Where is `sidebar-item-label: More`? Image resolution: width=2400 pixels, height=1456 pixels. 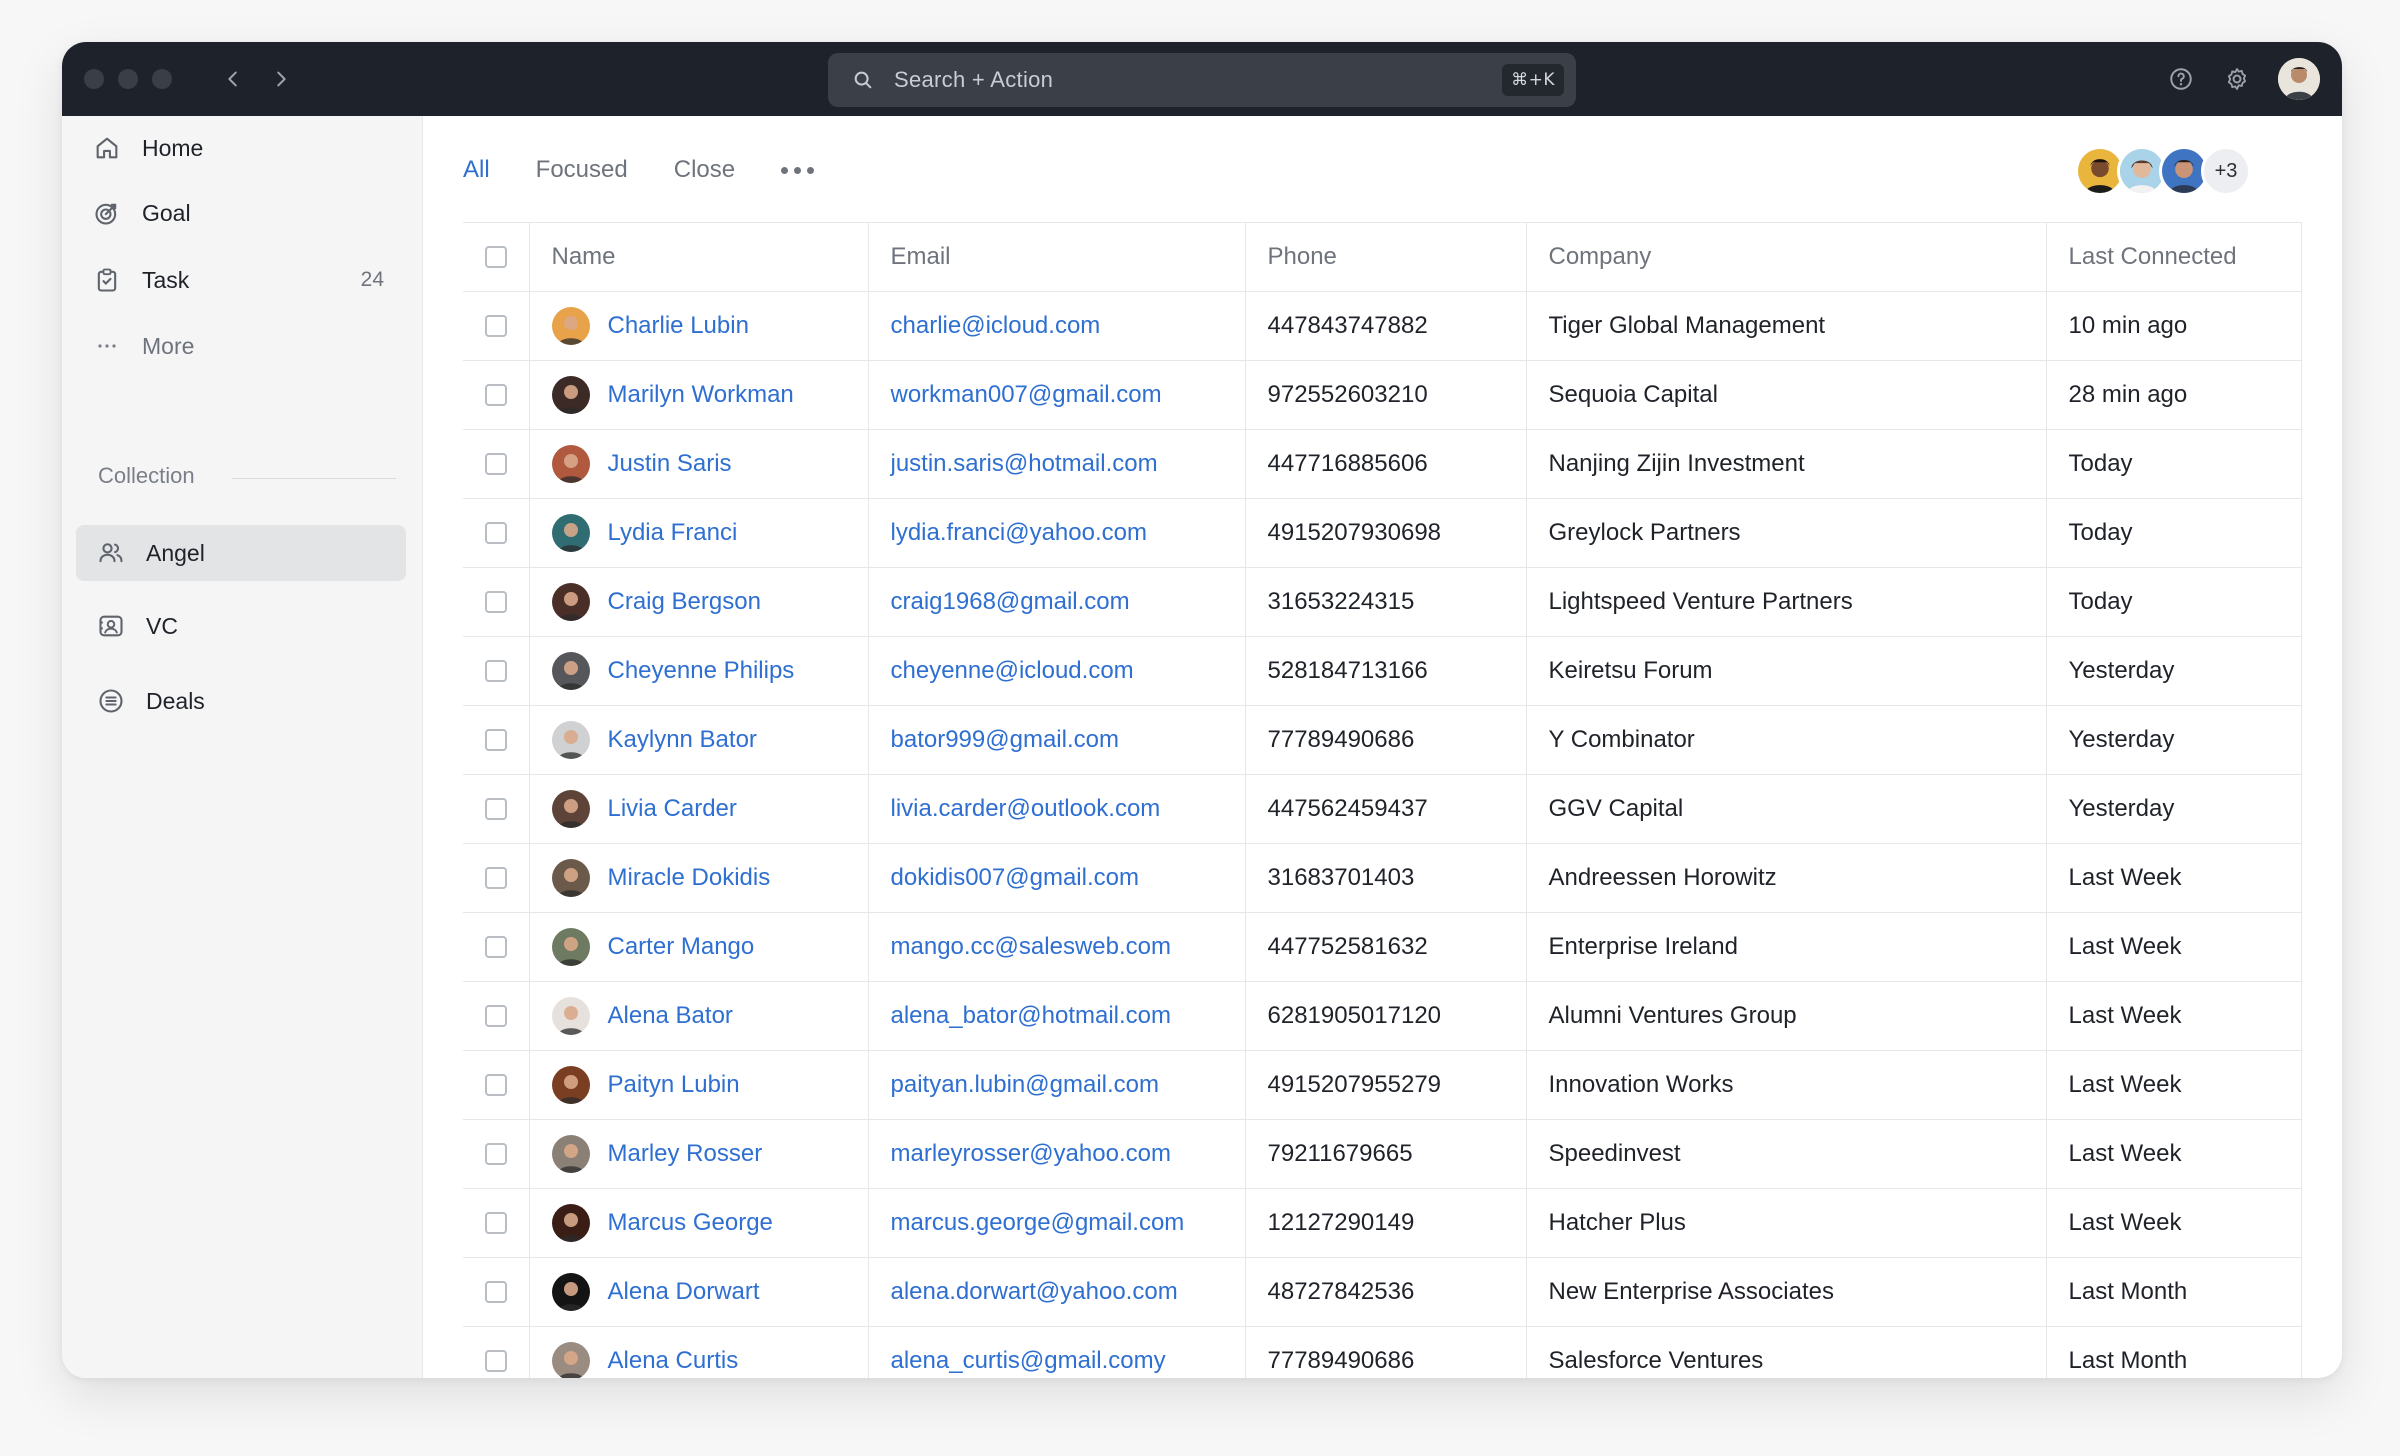 sidebar-item-label: More is located at coordinates (168, 345).